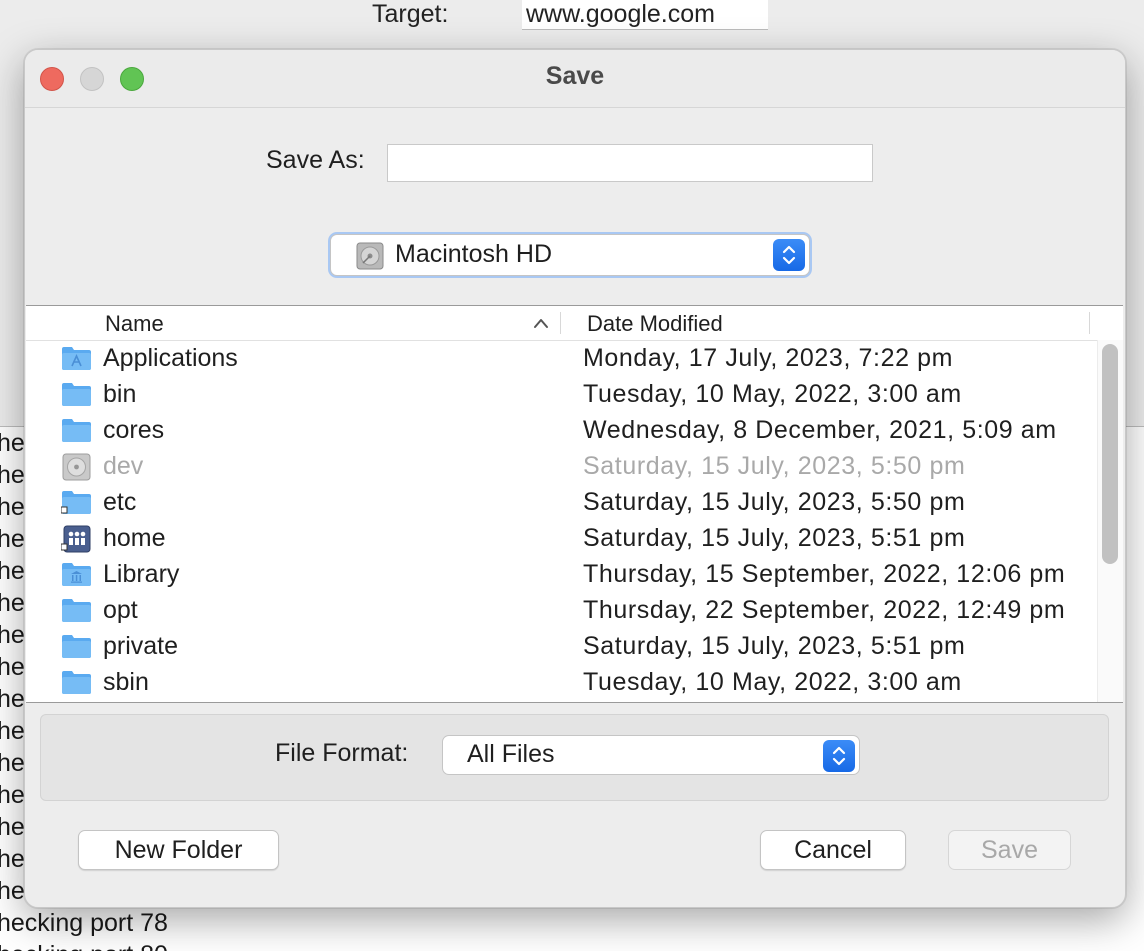 The height and width of the screenshot is (951, 1144). I want to click on users-volume-icon, so click(76, 539).